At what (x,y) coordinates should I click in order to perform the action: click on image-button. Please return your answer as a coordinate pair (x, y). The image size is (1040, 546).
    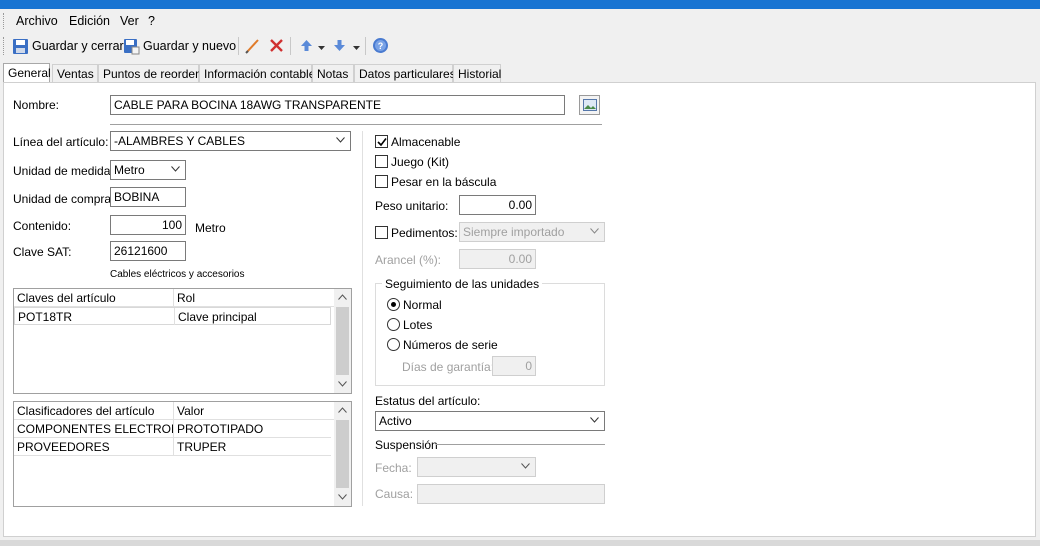
    Looking at the image, I should click on (589, 105).